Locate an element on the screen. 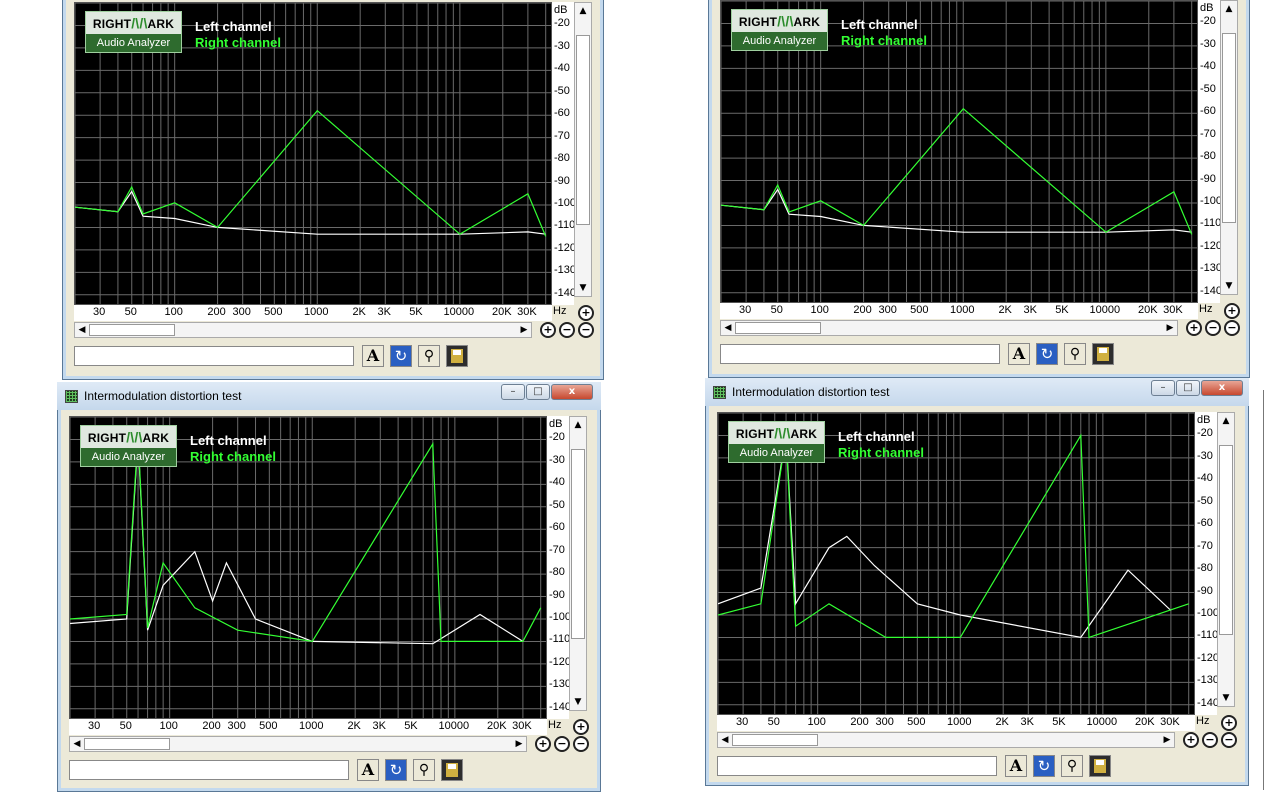 This screenshot has height=800, width=1280. y-tick-label: -110 is located at coordinates (565, 225).